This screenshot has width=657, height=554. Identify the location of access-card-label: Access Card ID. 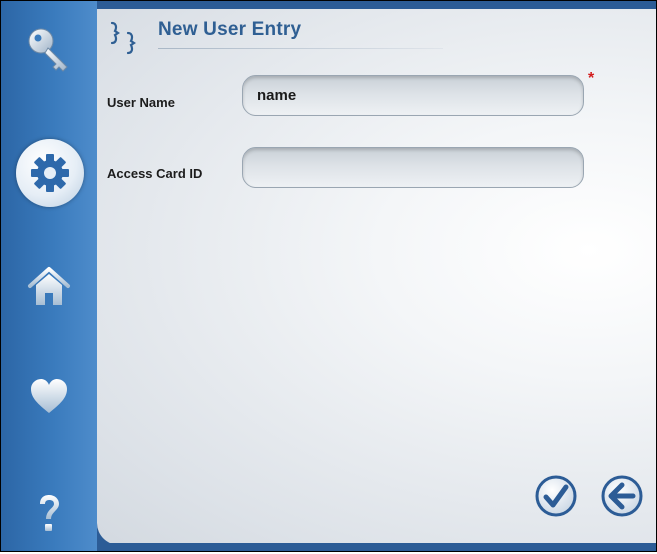
(155, 173).